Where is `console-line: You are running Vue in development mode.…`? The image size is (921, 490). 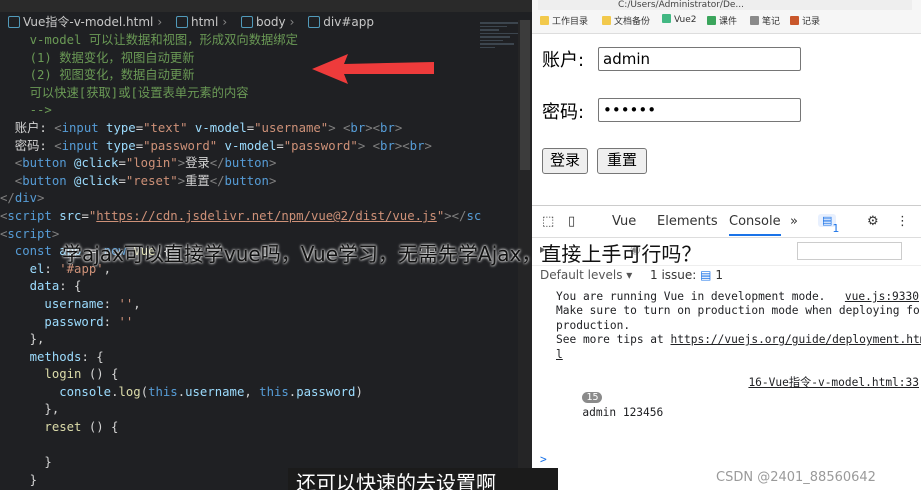 console-line: You are running Vue in development mode.… is located at coordinates (737, 297).